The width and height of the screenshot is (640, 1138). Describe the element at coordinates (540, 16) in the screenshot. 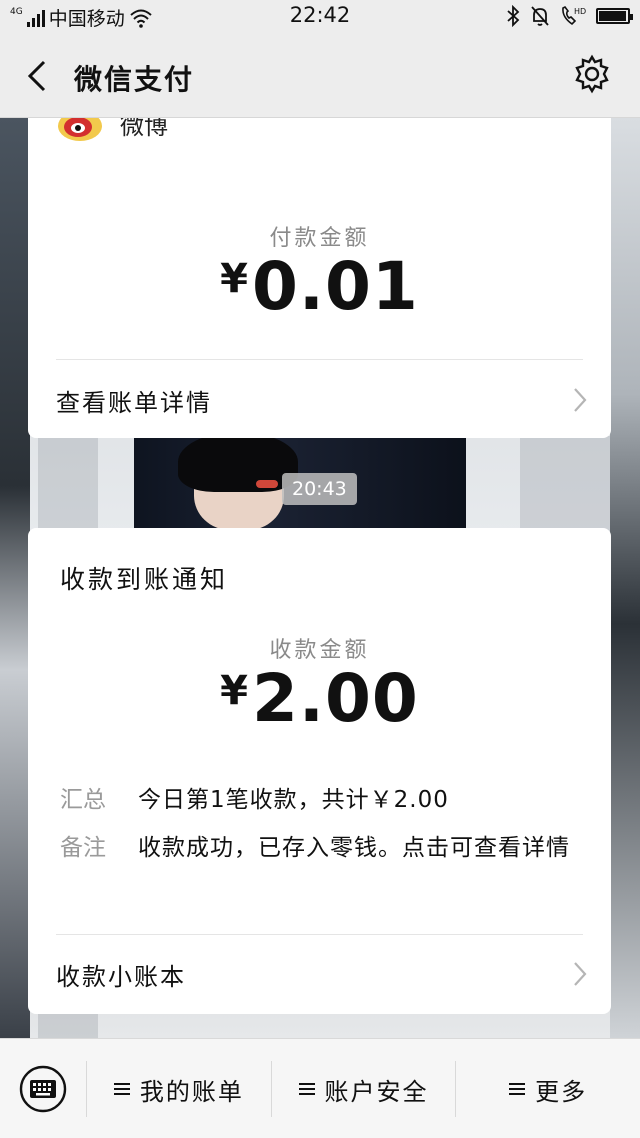

I see `mute-icon` at that location.